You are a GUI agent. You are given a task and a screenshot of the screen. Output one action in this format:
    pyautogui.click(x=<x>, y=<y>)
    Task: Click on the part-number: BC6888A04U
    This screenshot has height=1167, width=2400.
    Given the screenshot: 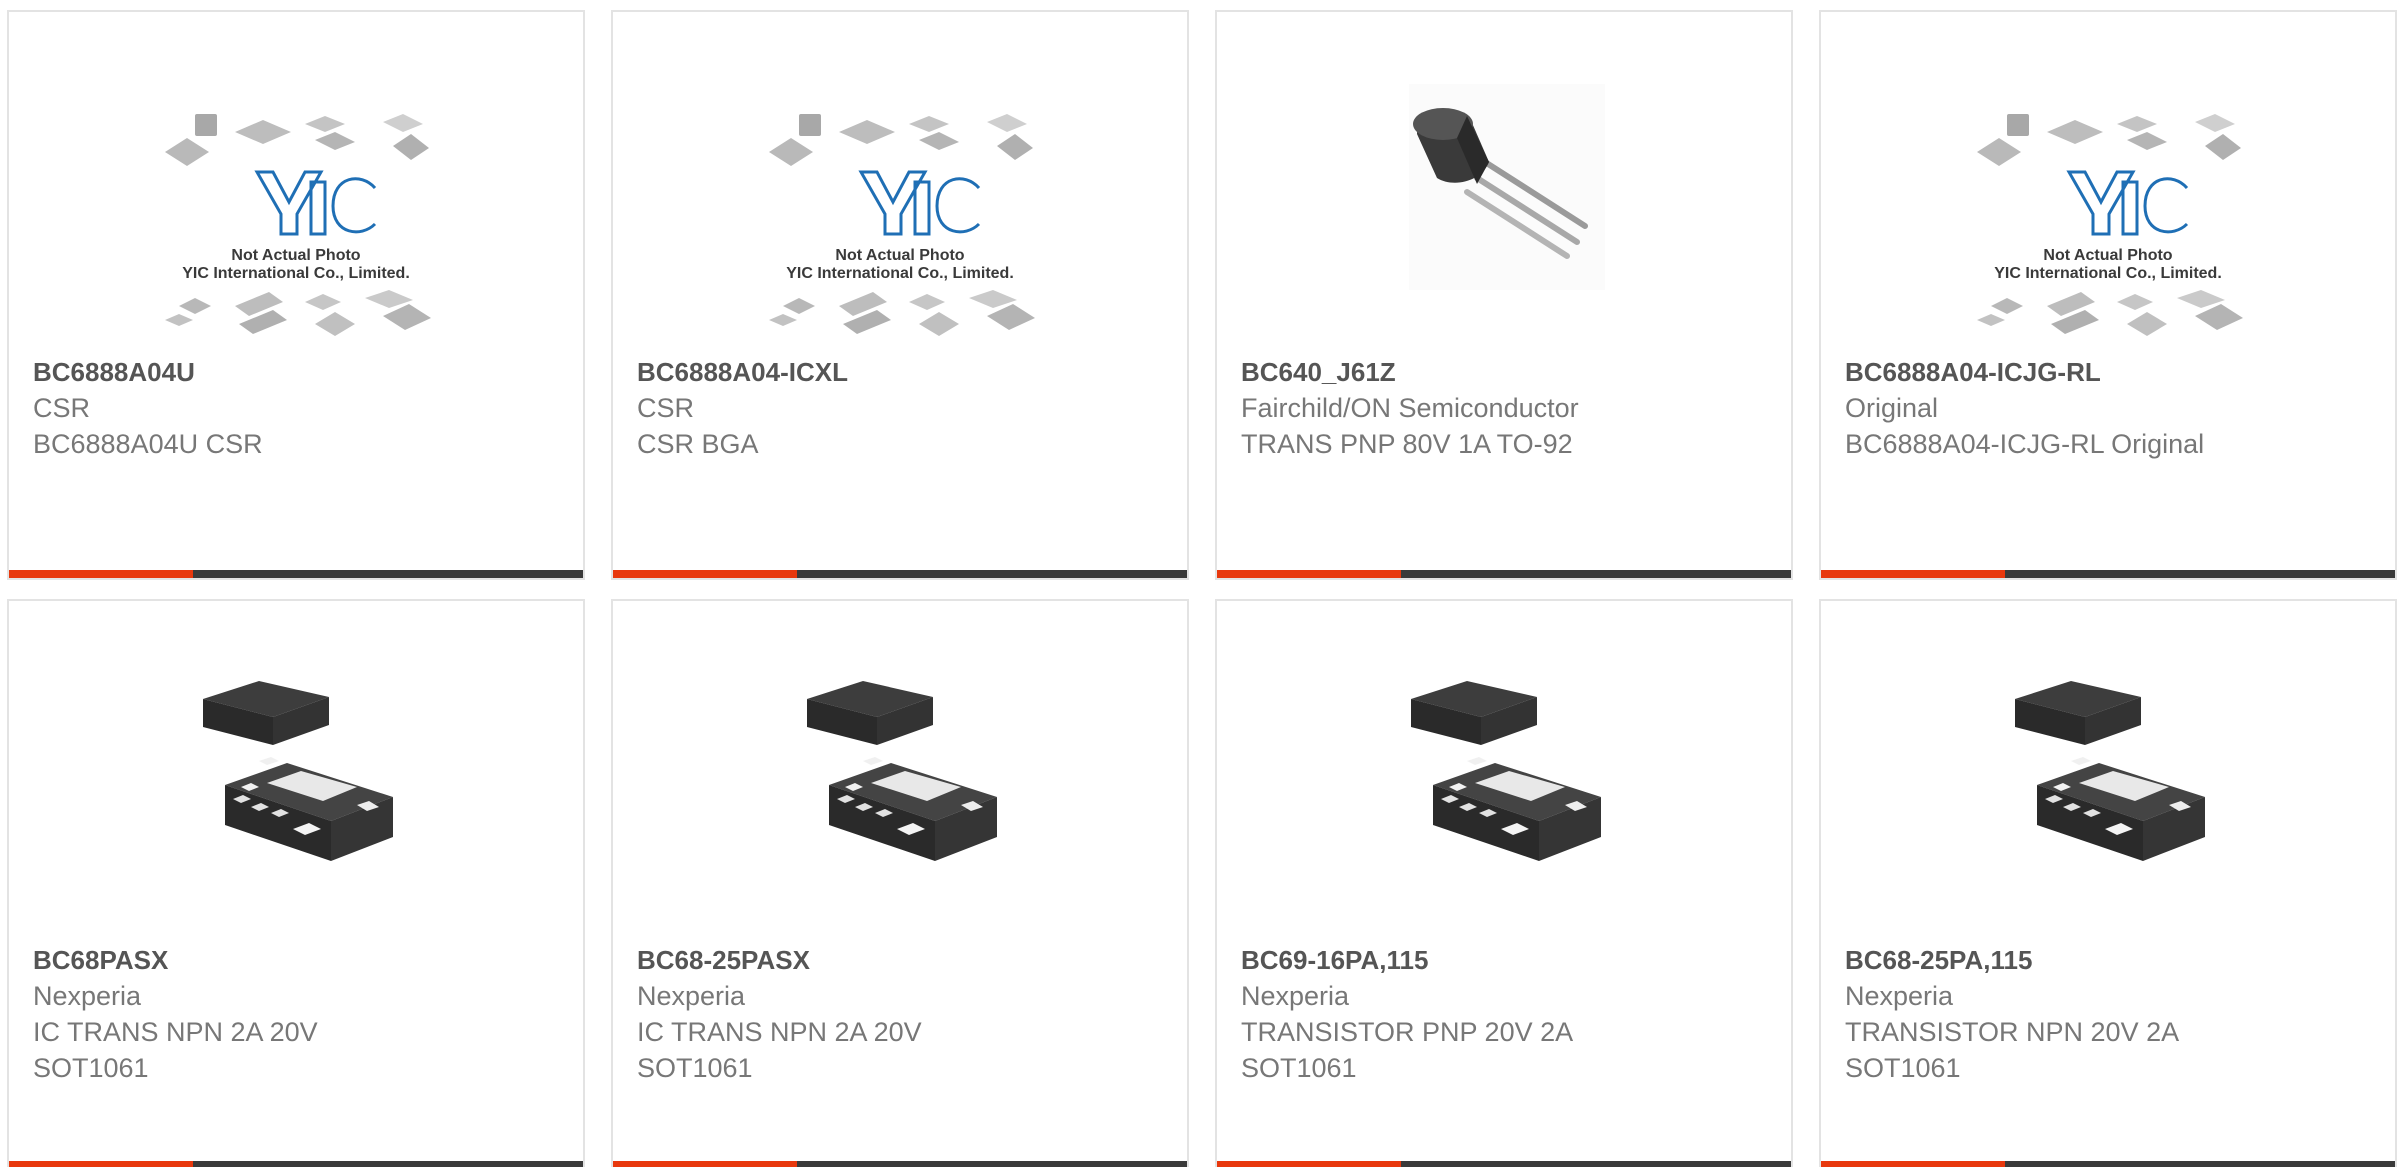 What is the action you would take?
    pyautogui.click(x=302, y=372)
    